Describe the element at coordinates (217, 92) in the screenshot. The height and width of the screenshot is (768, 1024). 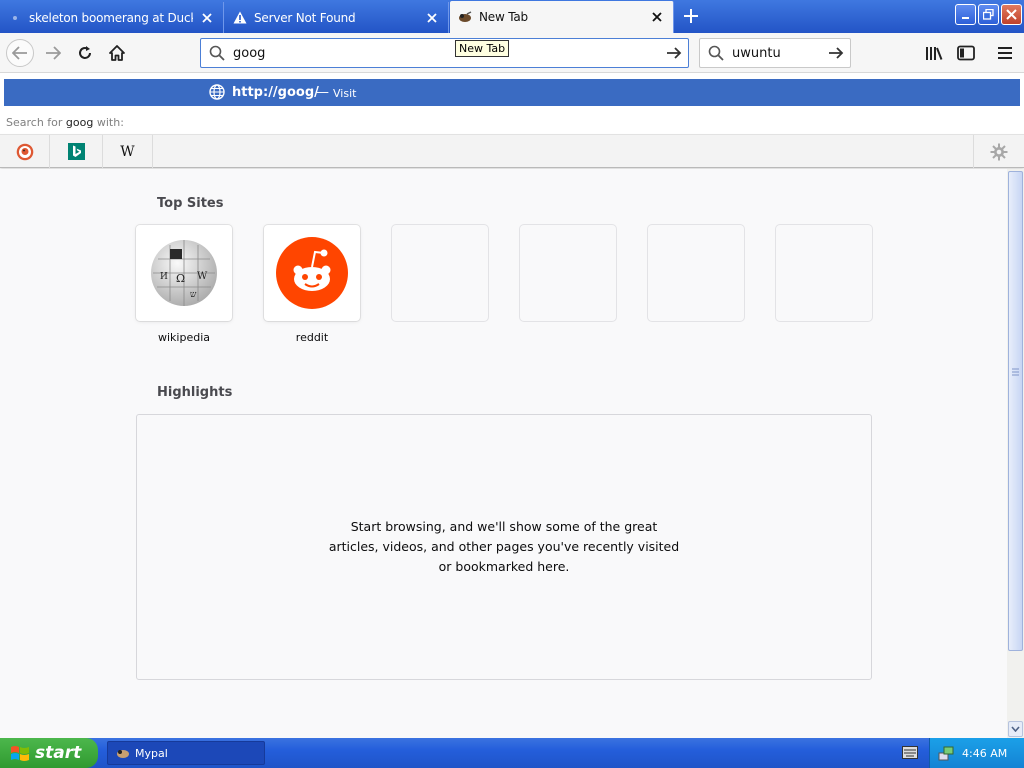
I see `globe-icon` at that location.